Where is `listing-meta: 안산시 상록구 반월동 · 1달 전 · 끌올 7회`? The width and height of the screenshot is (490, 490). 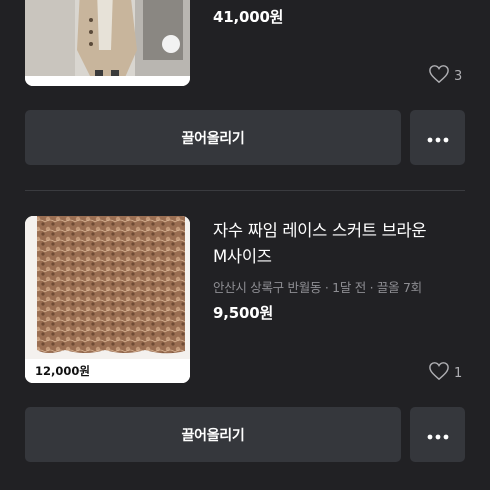
listing-meta: 안산시 상록구 반월동 · 1달 전 · 끌올 7회 is located at coordinates (317, 287).